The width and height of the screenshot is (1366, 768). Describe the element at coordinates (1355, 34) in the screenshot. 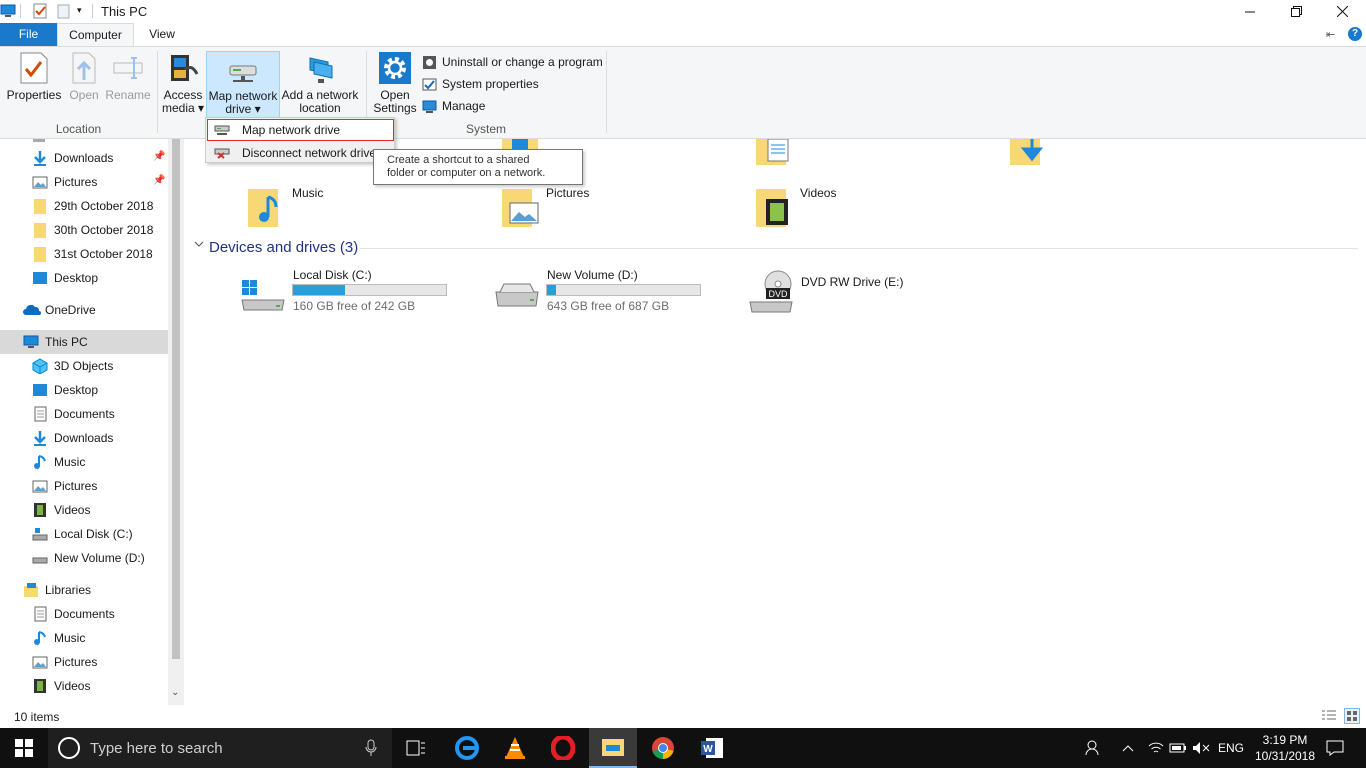

I see `help-icon: ?` at that location.